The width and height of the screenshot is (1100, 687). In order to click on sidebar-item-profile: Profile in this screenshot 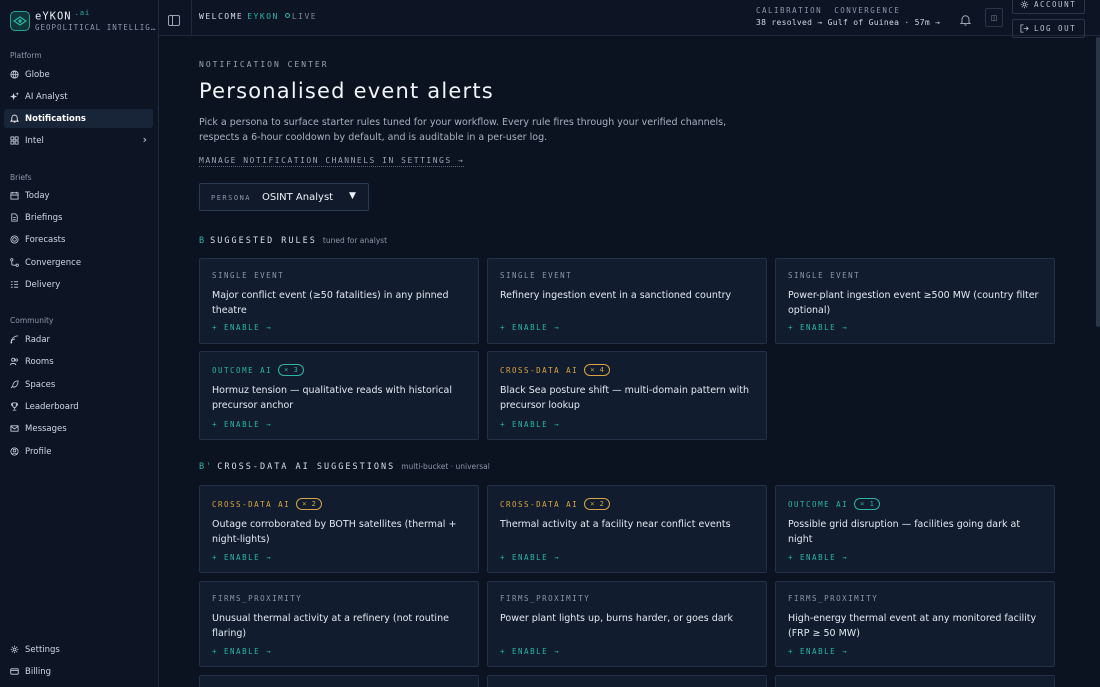, I will do `click(78, 451)`.